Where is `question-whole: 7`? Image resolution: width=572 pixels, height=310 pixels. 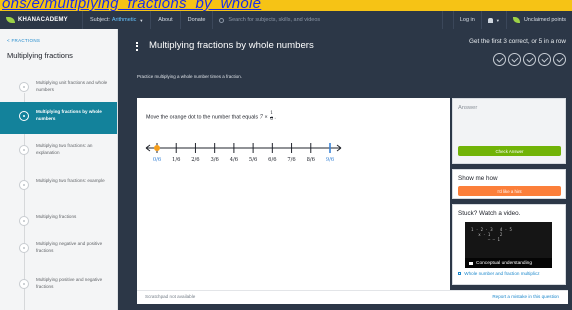 question-whole: 7 is located at coordinates (261, 117).